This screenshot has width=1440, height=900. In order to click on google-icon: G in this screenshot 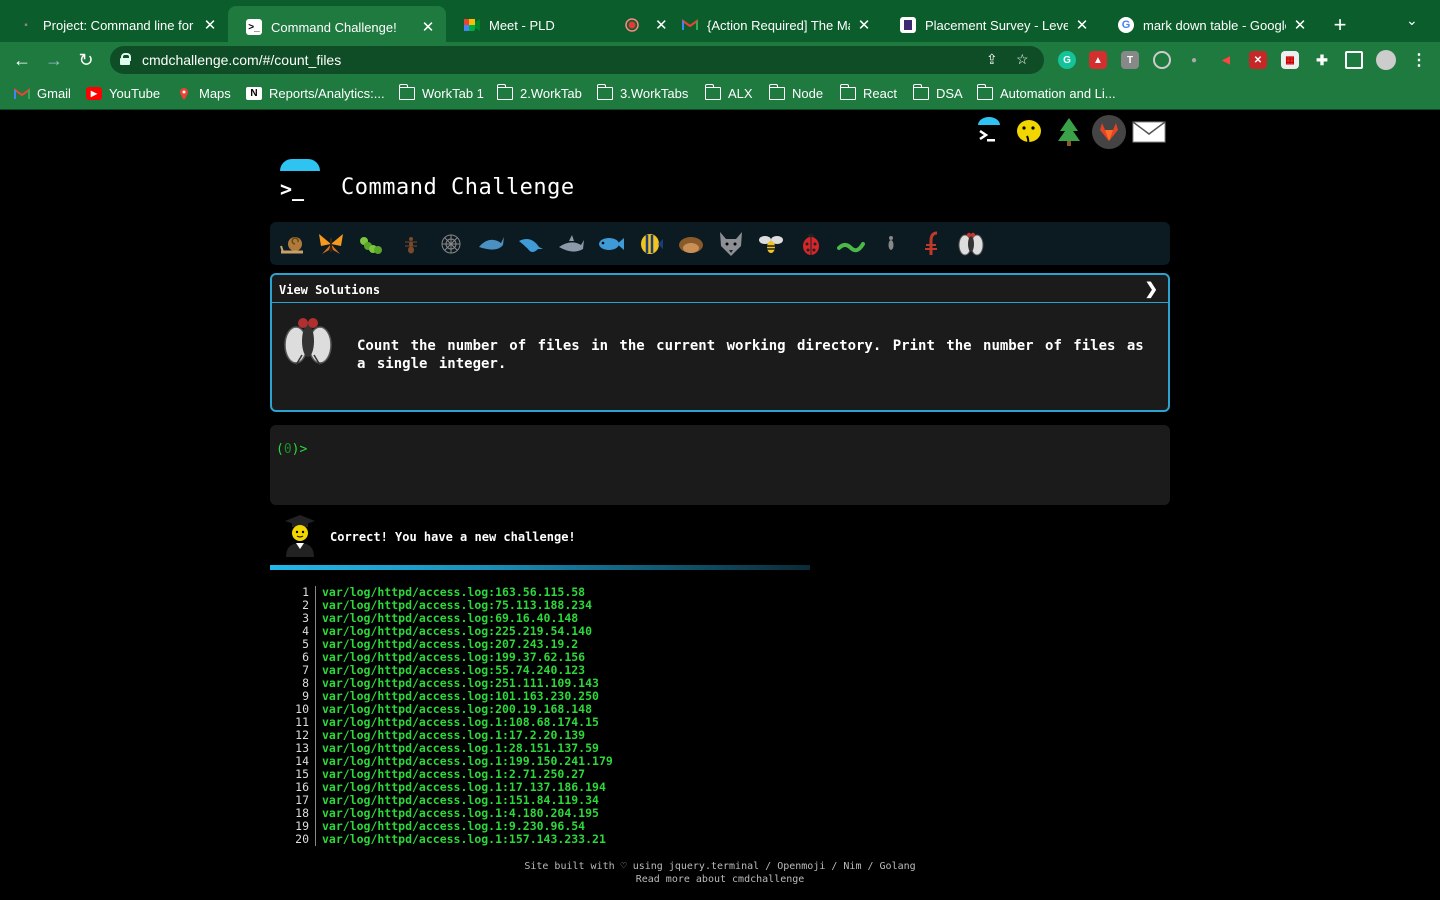, I will do `click(1126, 25)`.